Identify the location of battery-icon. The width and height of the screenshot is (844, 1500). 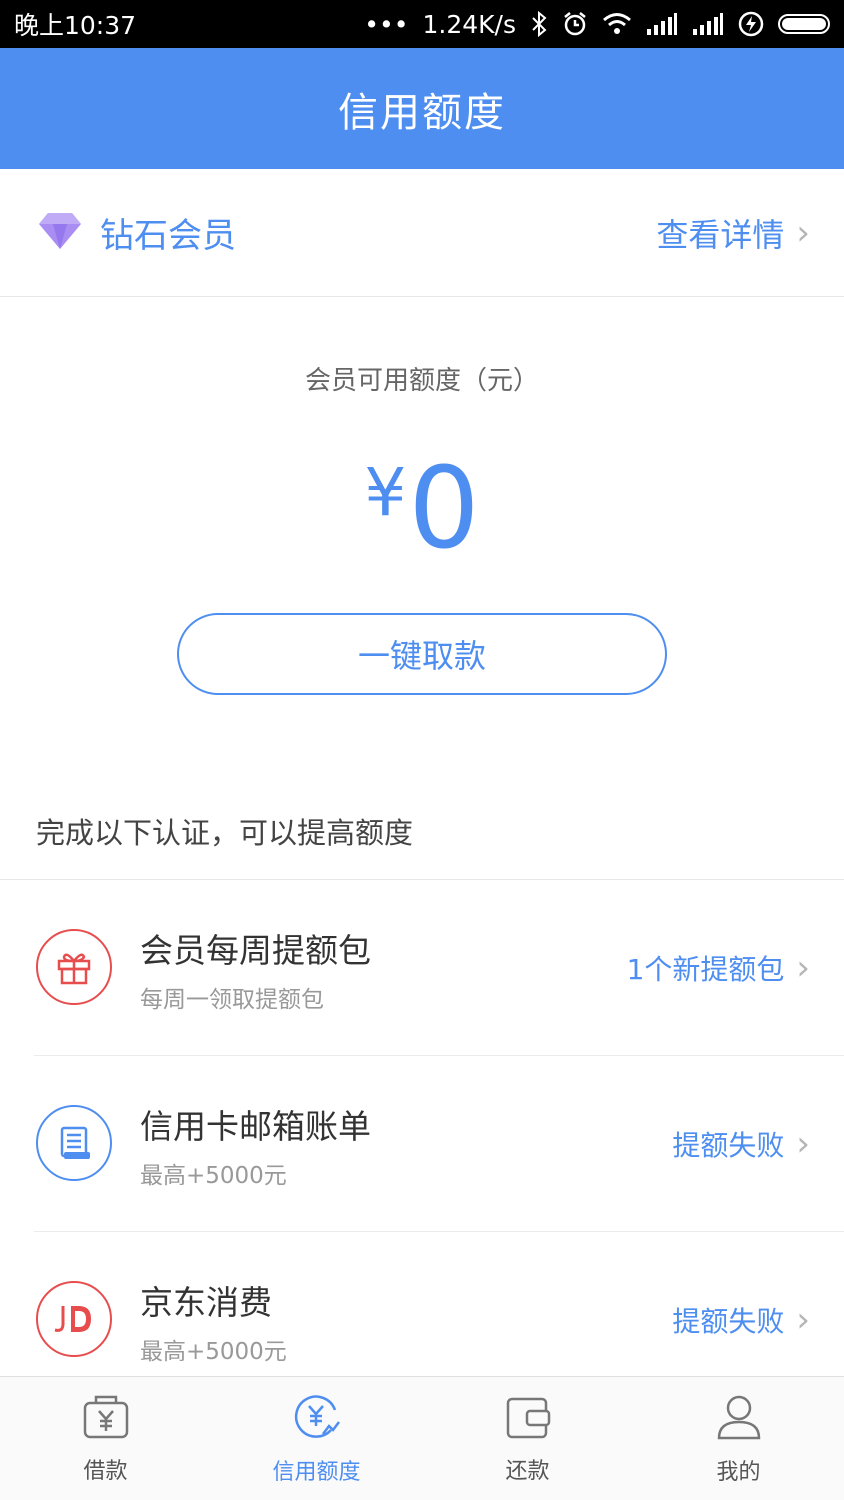
(804, 24).